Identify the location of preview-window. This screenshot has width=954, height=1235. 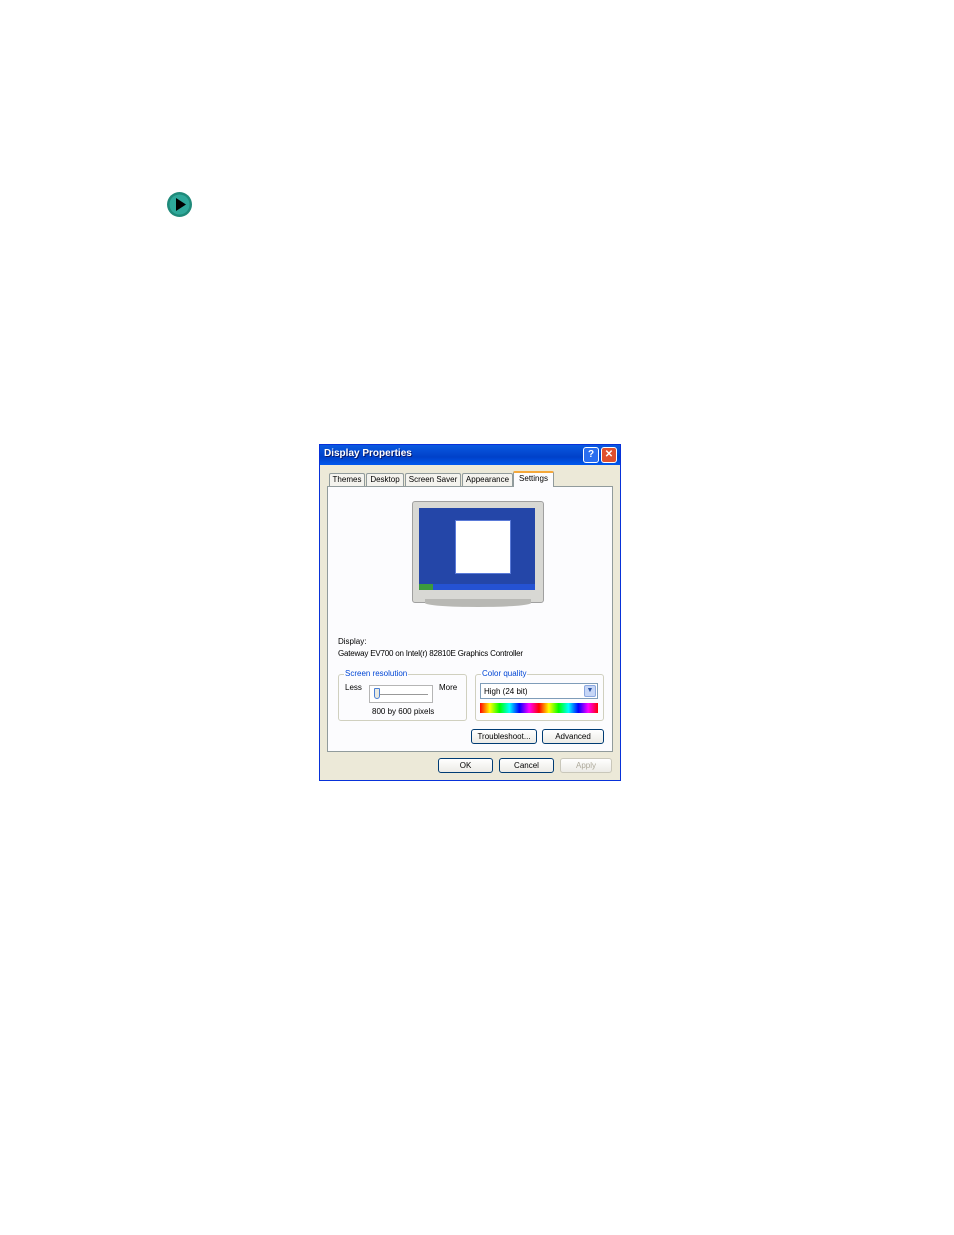
(483, 547).